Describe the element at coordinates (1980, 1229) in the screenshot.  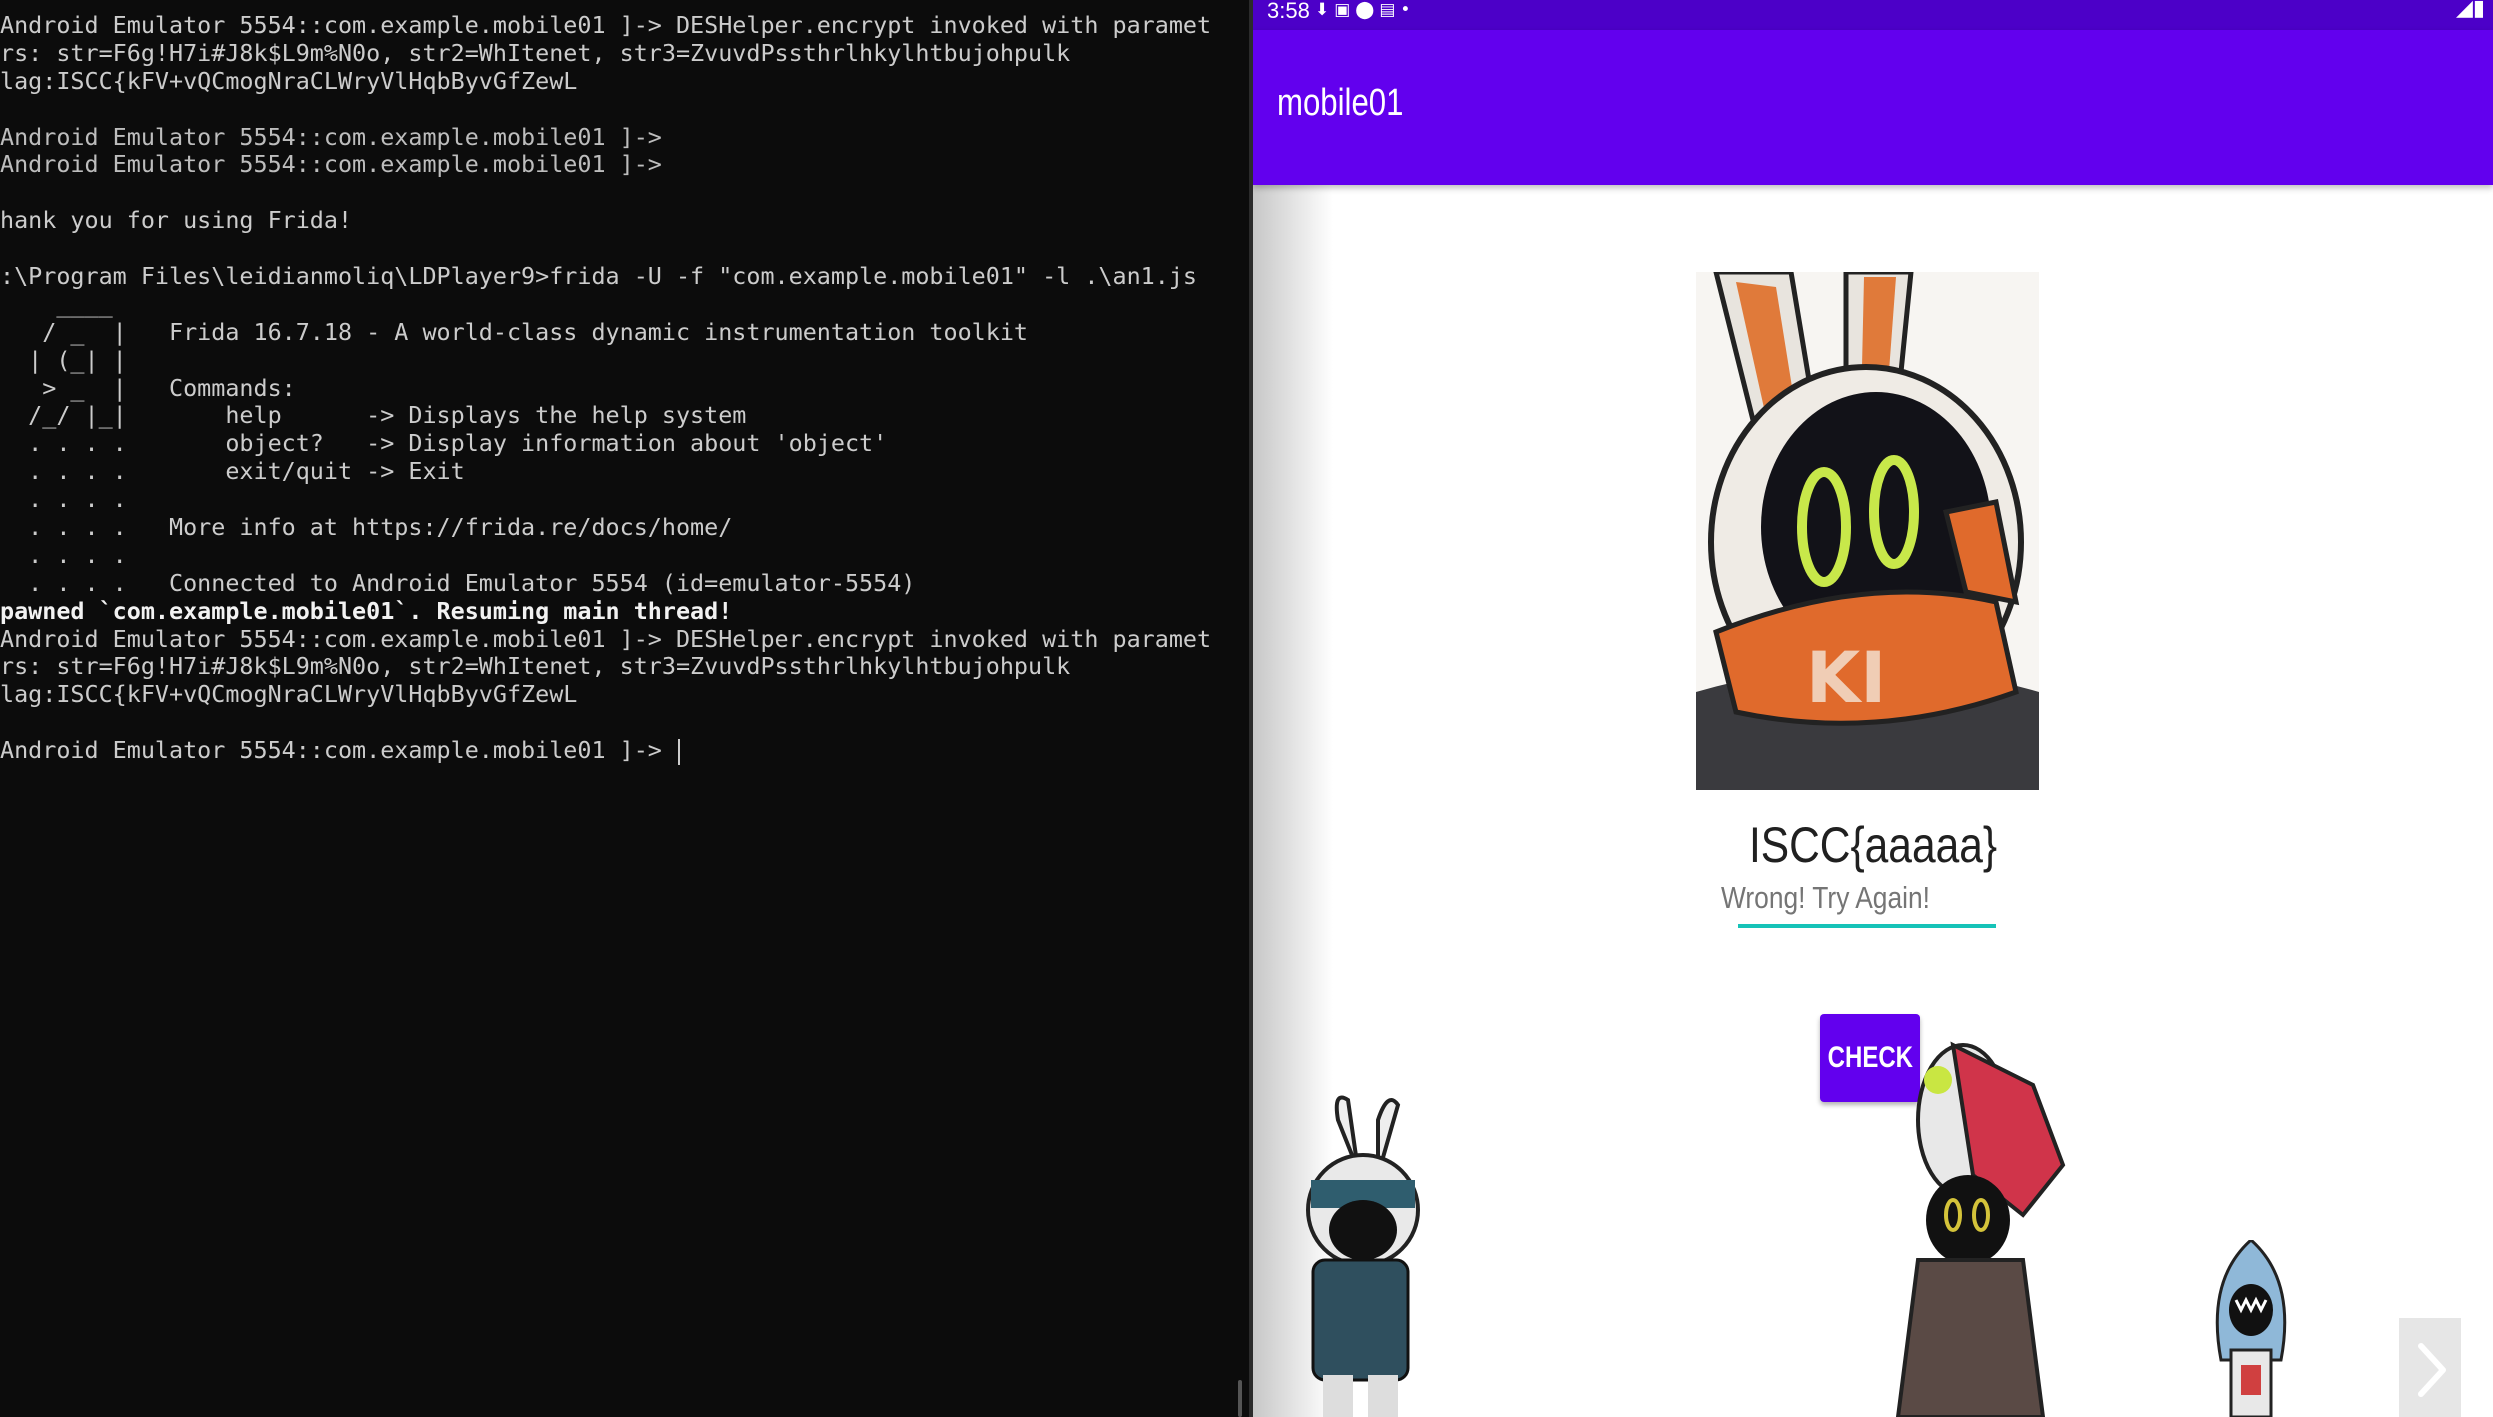
I see `gunner-mascot` at that location.